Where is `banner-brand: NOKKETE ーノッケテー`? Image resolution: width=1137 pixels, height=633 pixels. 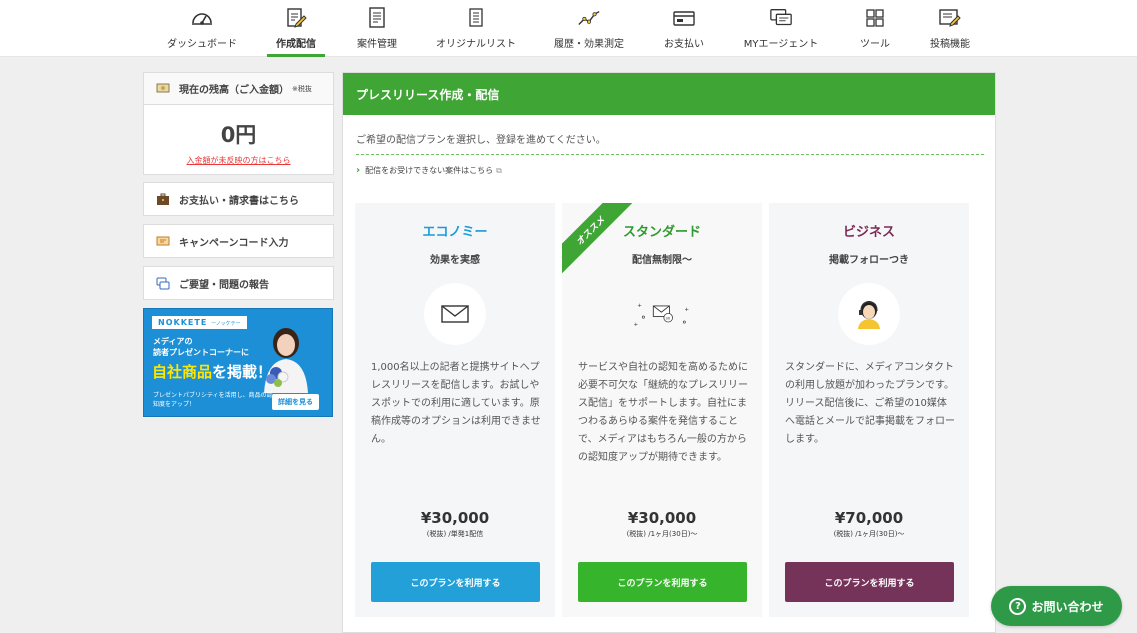 banner-brand: NOKKETE ーノッケテー is located at coordinates (199, 322).